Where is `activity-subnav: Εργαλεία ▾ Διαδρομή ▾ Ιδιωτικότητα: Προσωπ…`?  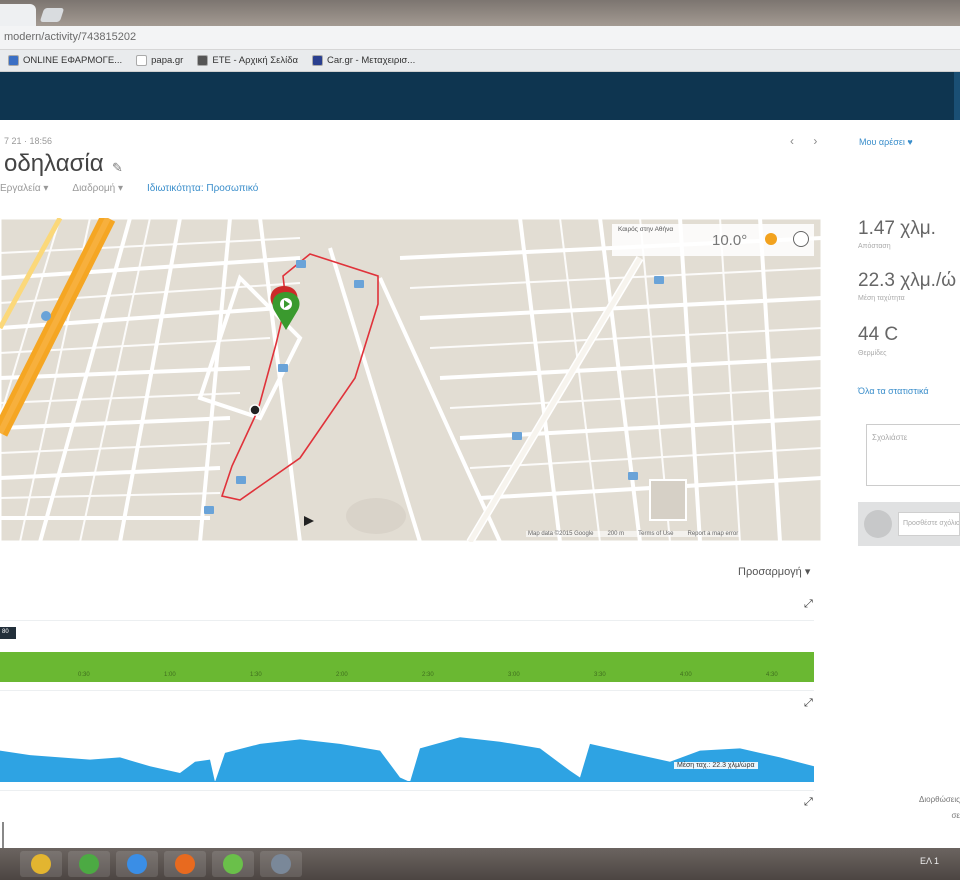 activity-subnav: Εργαλεία ▾ Διαδρομή ▾ Ιδιωτικότητα: Προσωπ… is located at coordinates (129, 188).